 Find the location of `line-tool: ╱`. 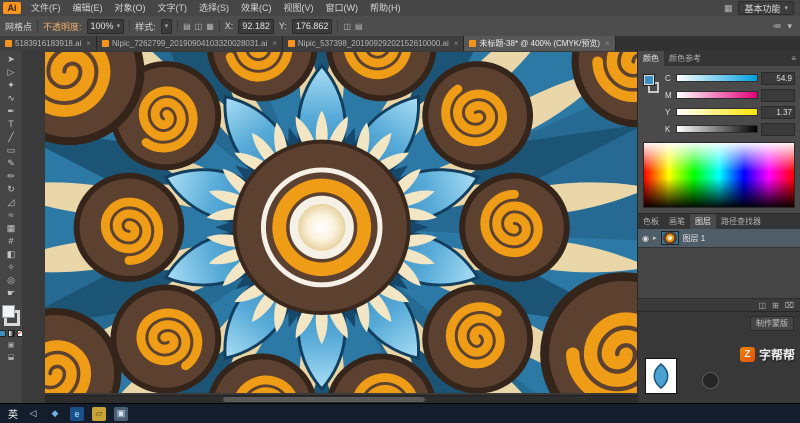

line-tool: ╱ is located at coordinates (11, 137).